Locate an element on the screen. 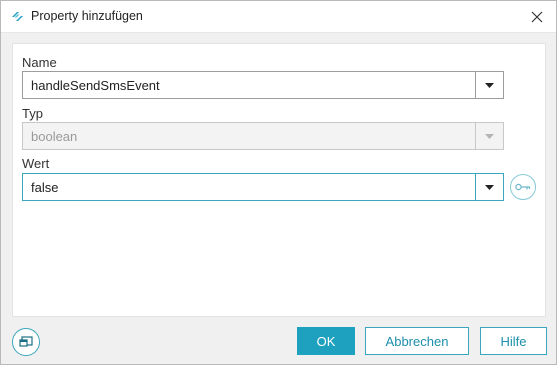 This screenshot has height=365, width=557. key-button is located at coordinates (523, 187).